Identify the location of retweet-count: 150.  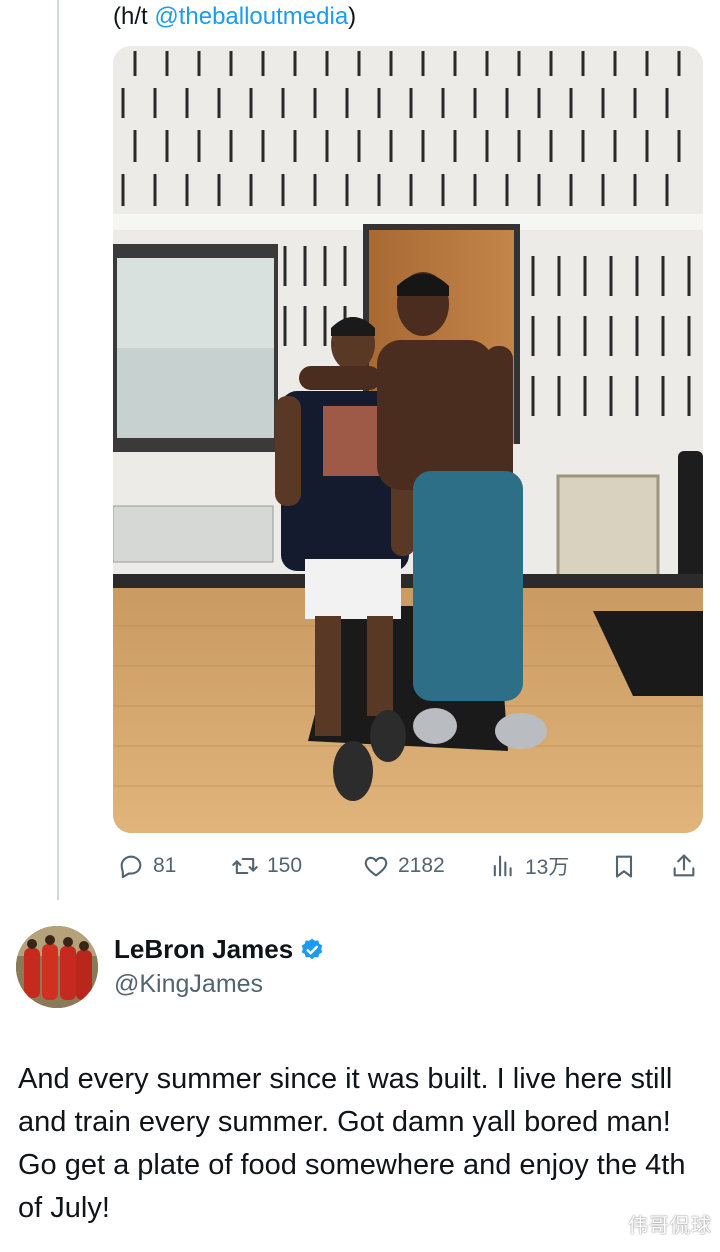
(285, 865).